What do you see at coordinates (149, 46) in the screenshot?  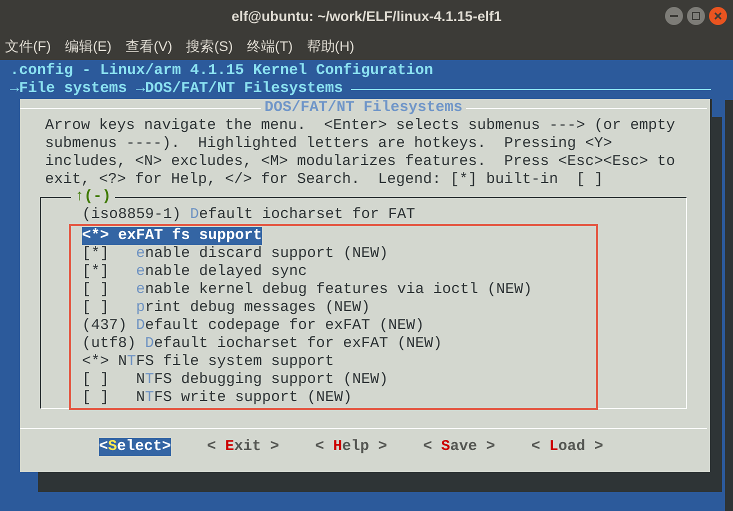 I see `menu-item: 查看(V)` at bounding box center [149, 46].